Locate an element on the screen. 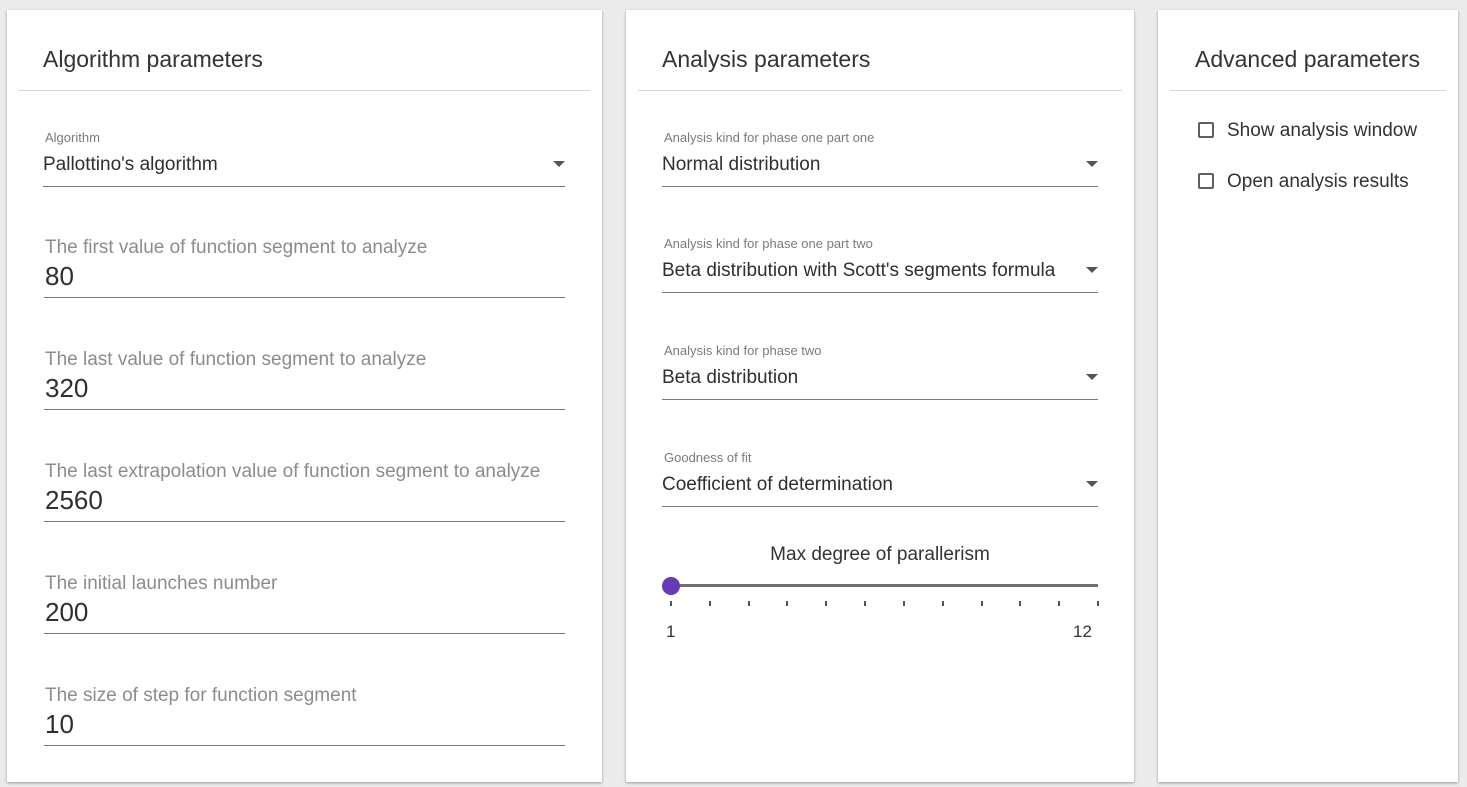 The height and width of the screenshot is (787, 1467). card-header: Algorithm parameters is located at coordinates (304, 50).